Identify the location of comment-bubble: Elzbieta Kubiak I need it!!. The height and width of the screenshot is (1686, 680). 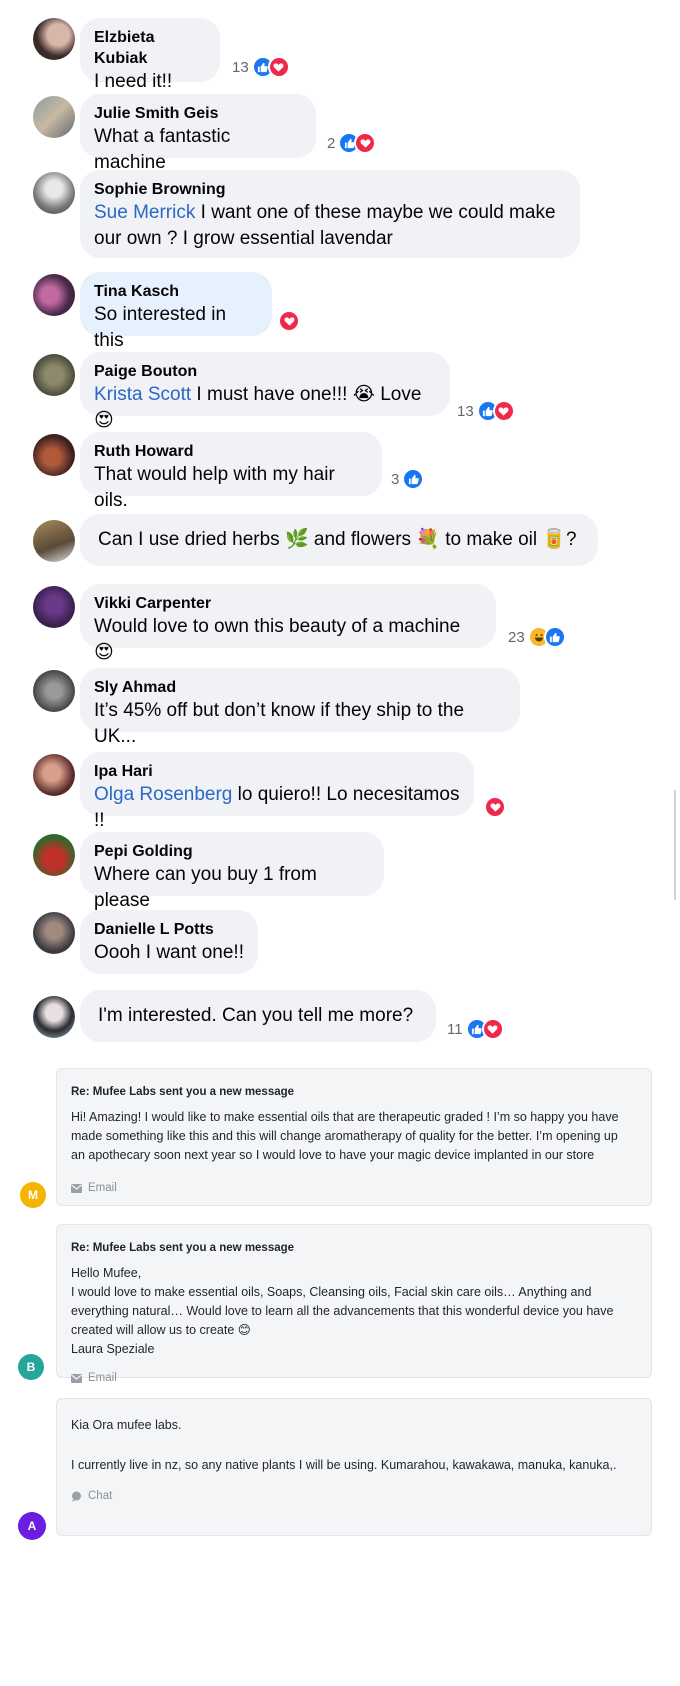
(150, 55).